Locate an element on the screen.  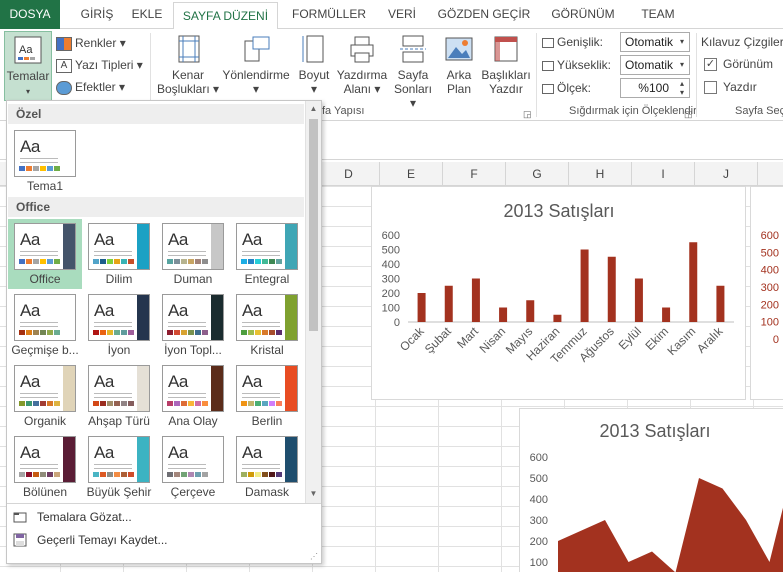
tab-home: GİRİŞ is located at coordinates (97, 14).